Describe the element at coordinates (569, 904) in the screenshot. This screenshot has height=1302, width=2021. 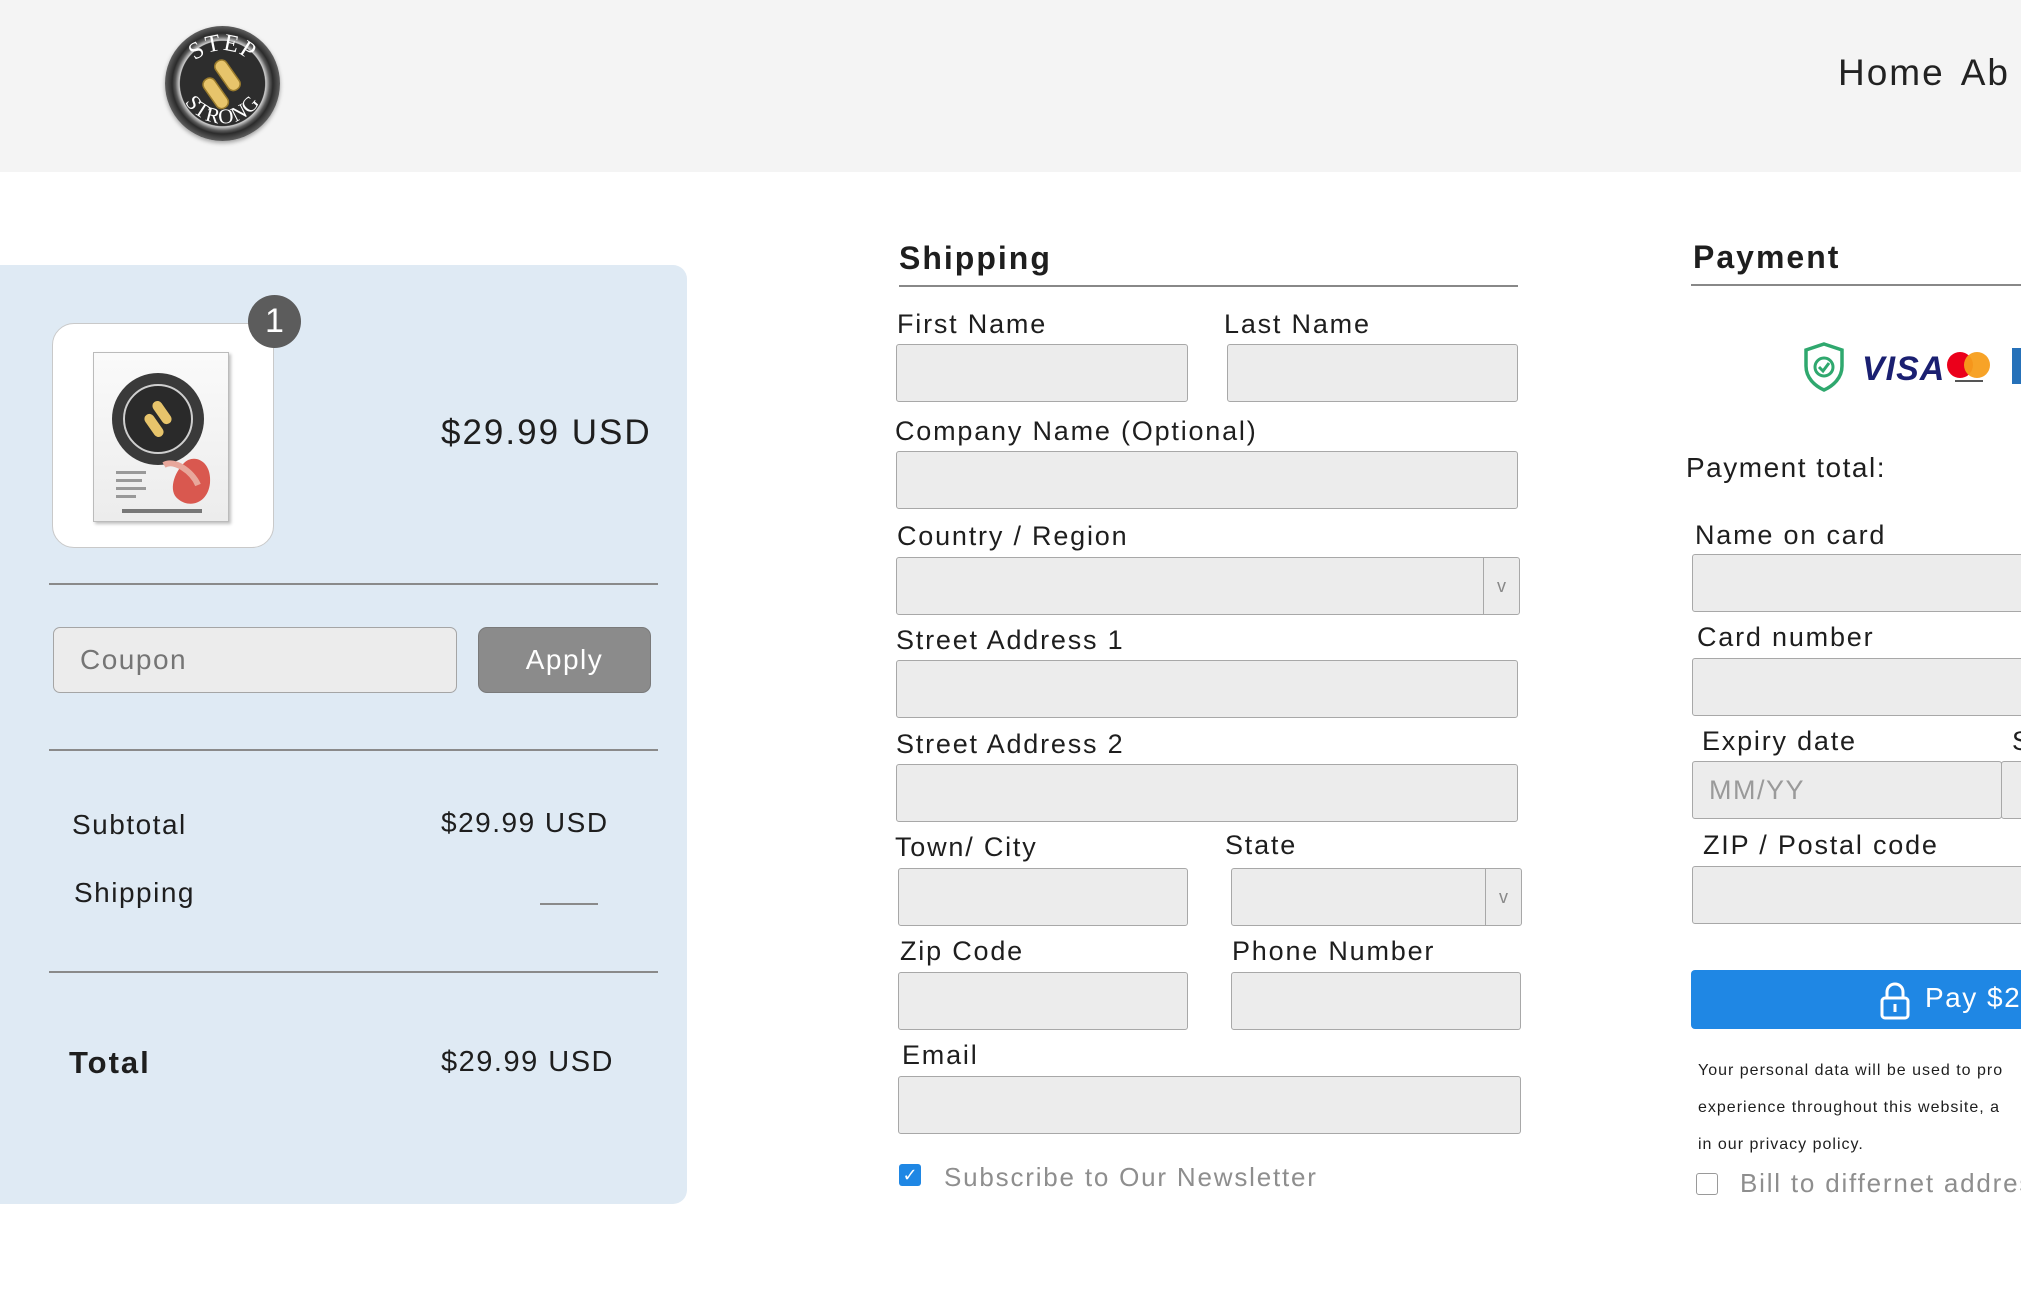
I see `shipping-value-placeholder` at that location.